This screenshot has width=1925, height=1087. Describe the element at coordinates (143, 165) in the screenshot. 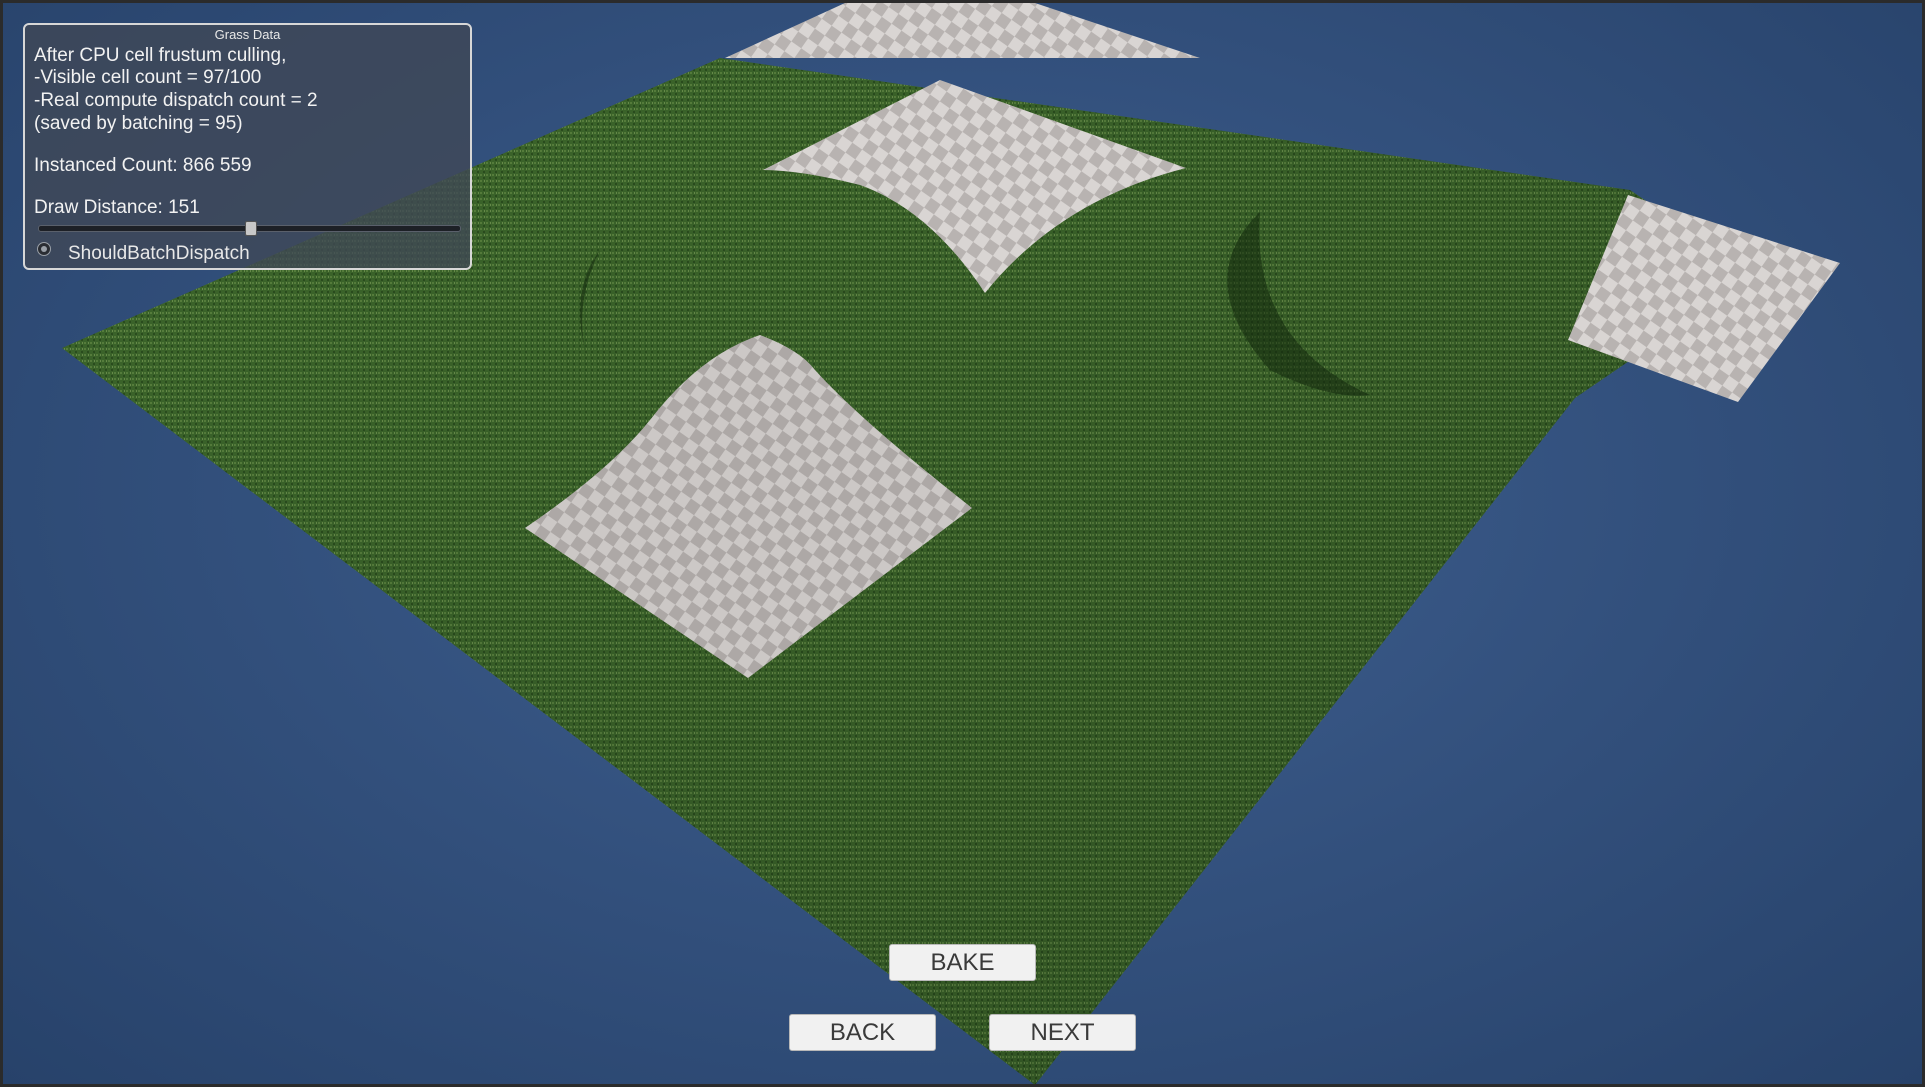

I see `instanced-count: Instanced Count: 866 559` at that location.